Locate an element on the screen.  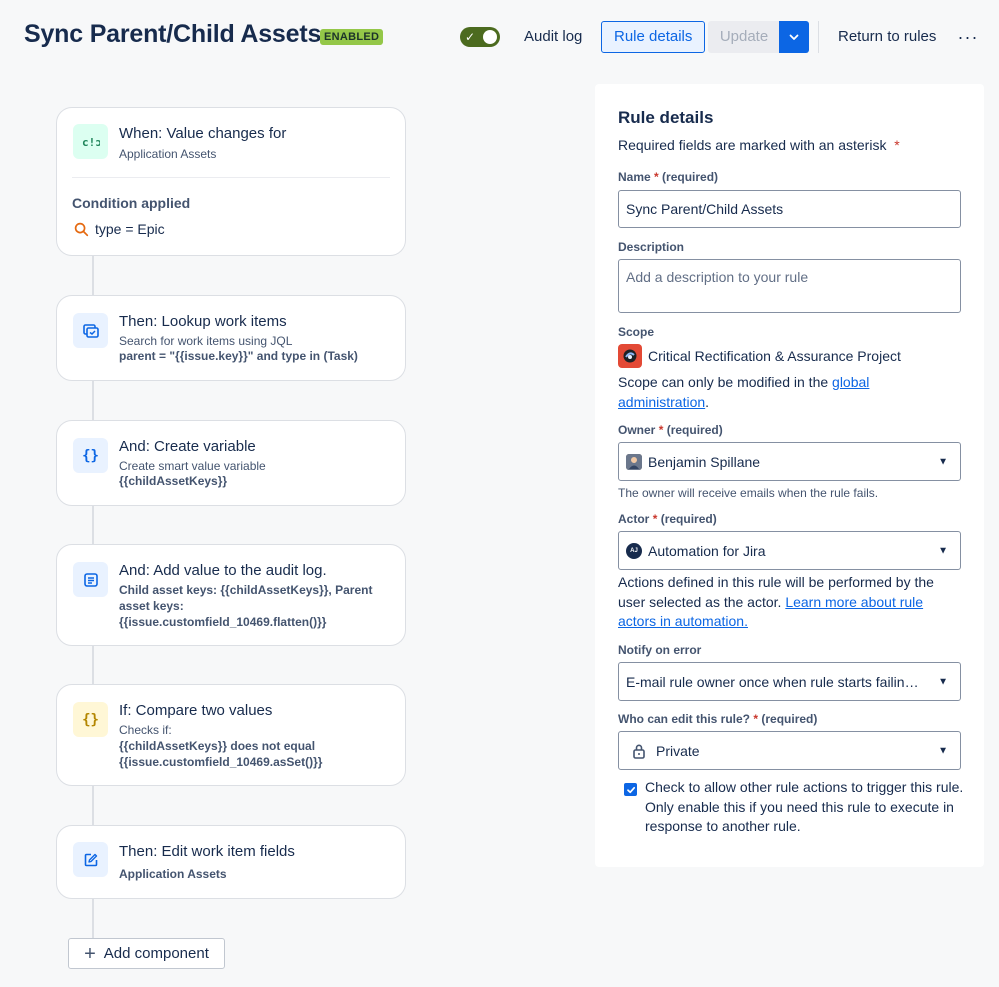
lock-icon is located at coordinates (639, 751).